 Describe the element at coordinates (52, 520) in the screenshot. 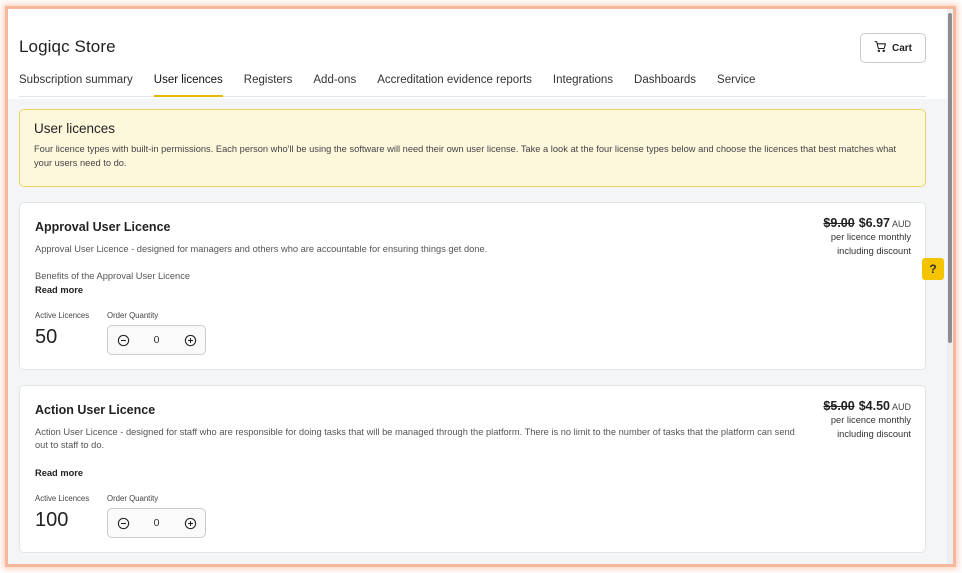

I see `active-licences-count: 100` at that location.